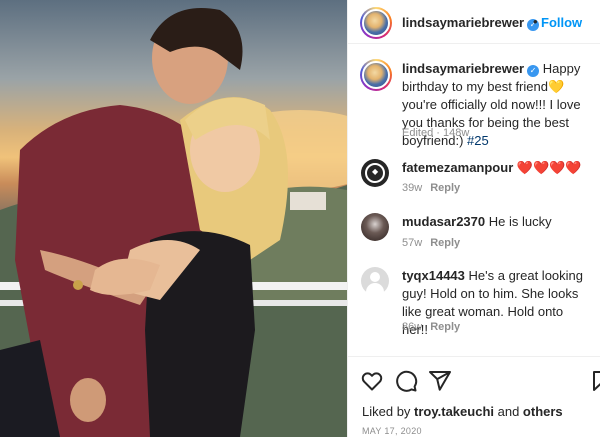  Describe the element at coordinates (436, 133) in the screenshot. I see `caption-meta: Edited · 148w` at that location.